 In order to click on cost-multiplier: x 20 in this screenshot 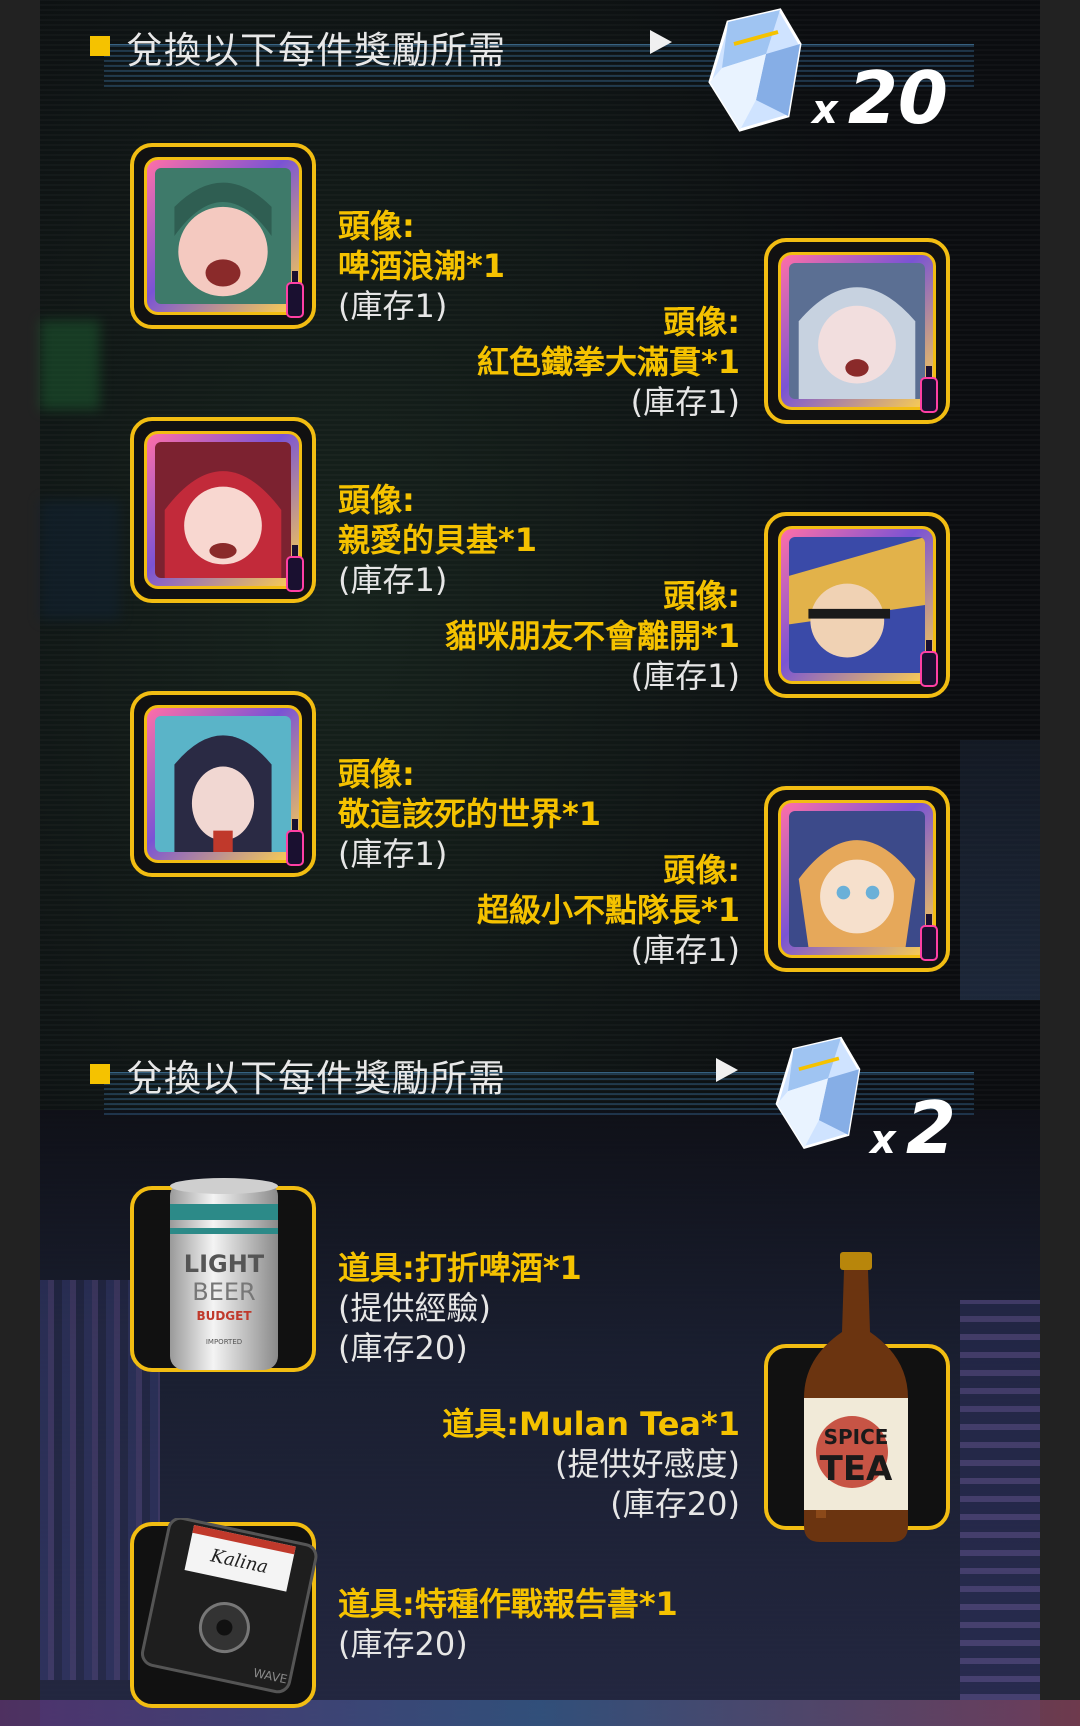, I will do `click(880, 98)`.